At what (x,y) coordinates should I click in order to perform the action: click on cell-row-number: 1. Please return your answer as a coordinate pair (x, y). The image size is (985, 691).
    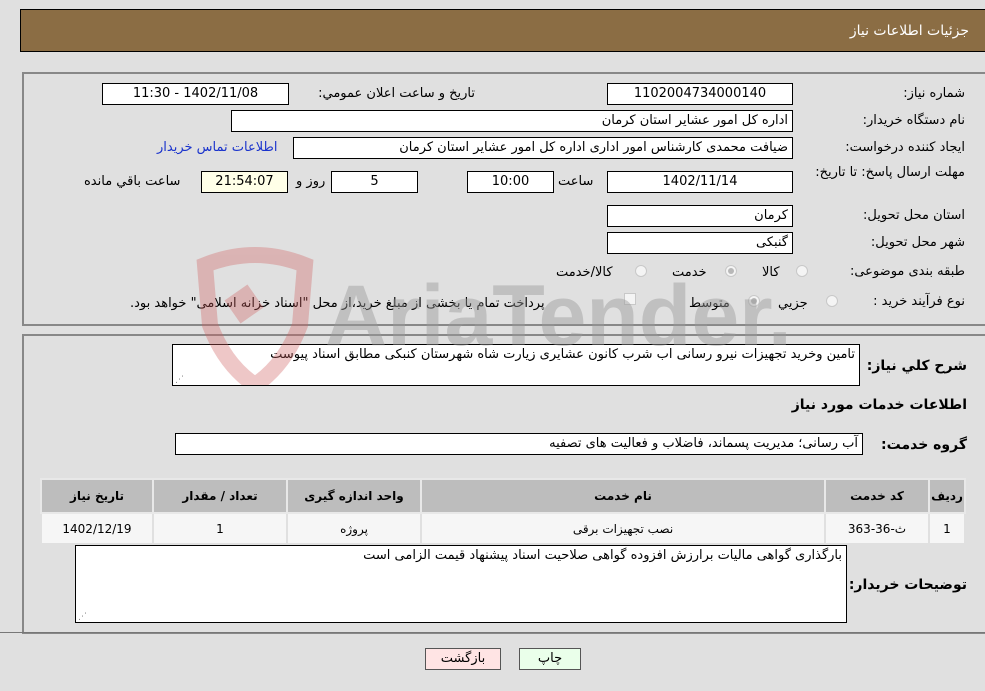
    Looking at the image, I should click on (947, 528).